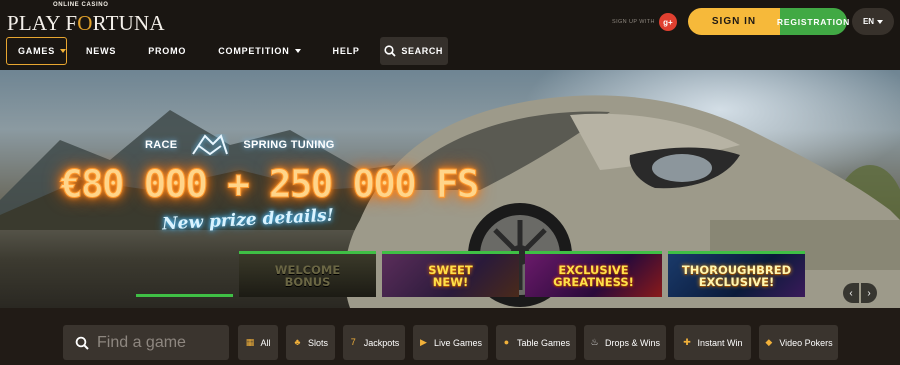  What do you see at coordinates (734, 21) in the screenshot?
I see `sign-in-button: SIGN IN` at bounding box center [734, 21].